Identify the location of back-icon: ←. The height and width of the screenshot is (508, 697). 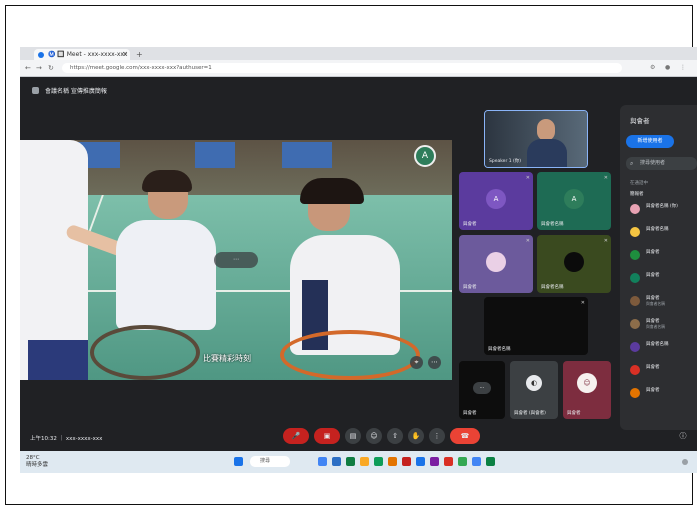
(28, 68).